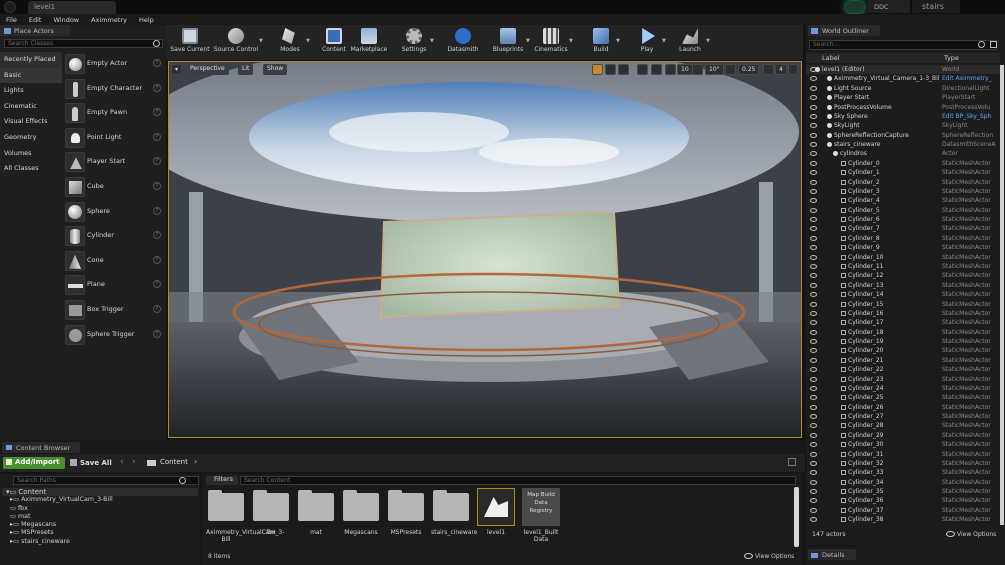  Describe the element at coordinates (903, 407) in the screenshot. I see `outliner-row: Cylinder_26 StaticMeshActor` at that location.